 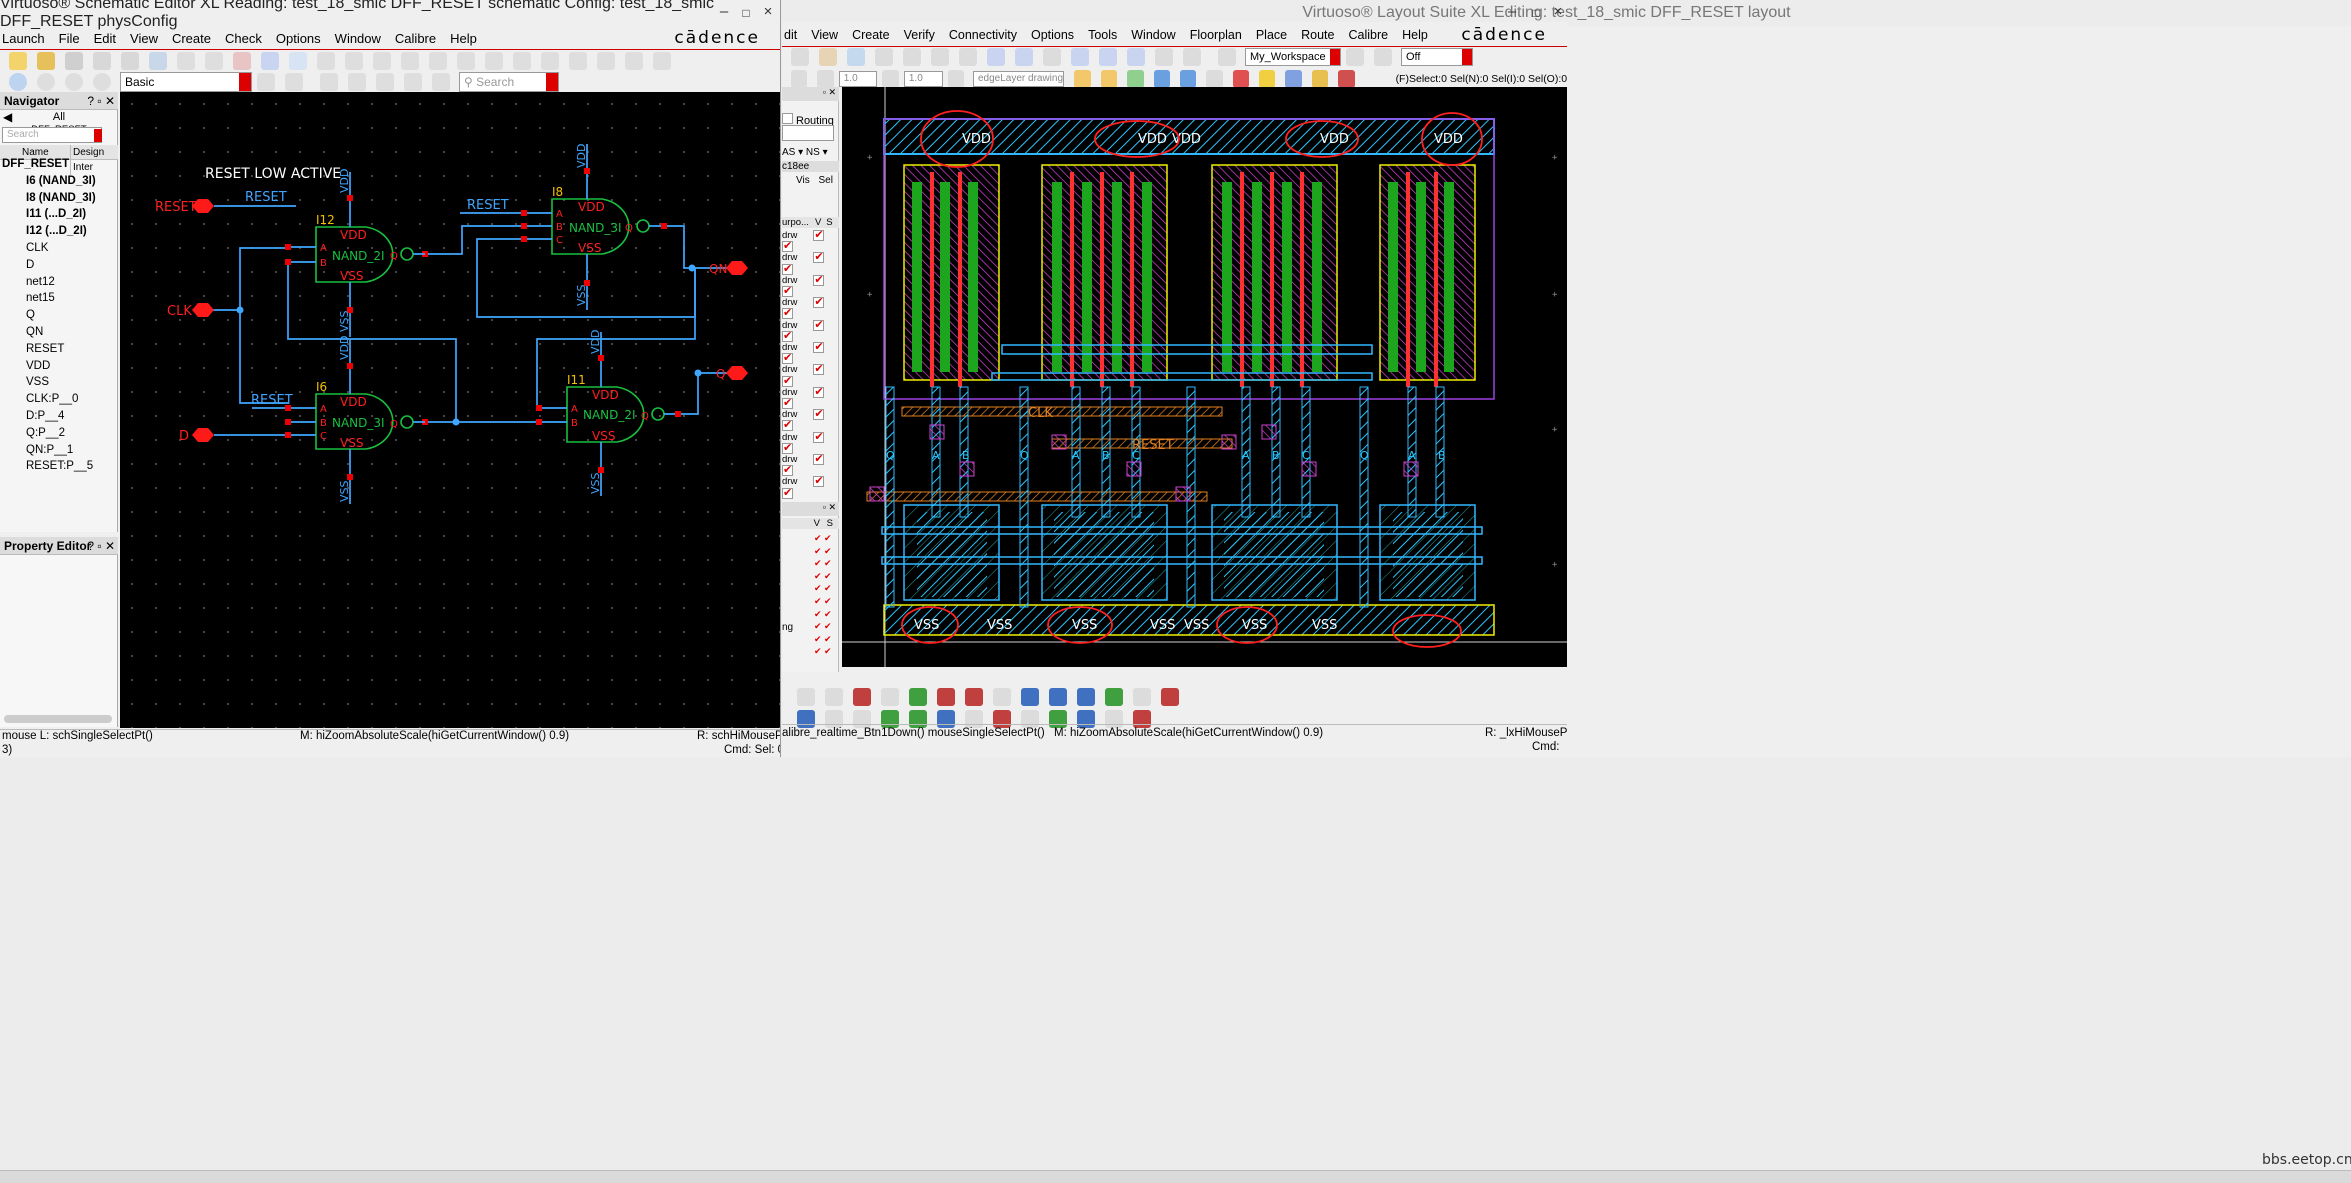 I want to click on tree-item: QN, so click(x=59, y=332).